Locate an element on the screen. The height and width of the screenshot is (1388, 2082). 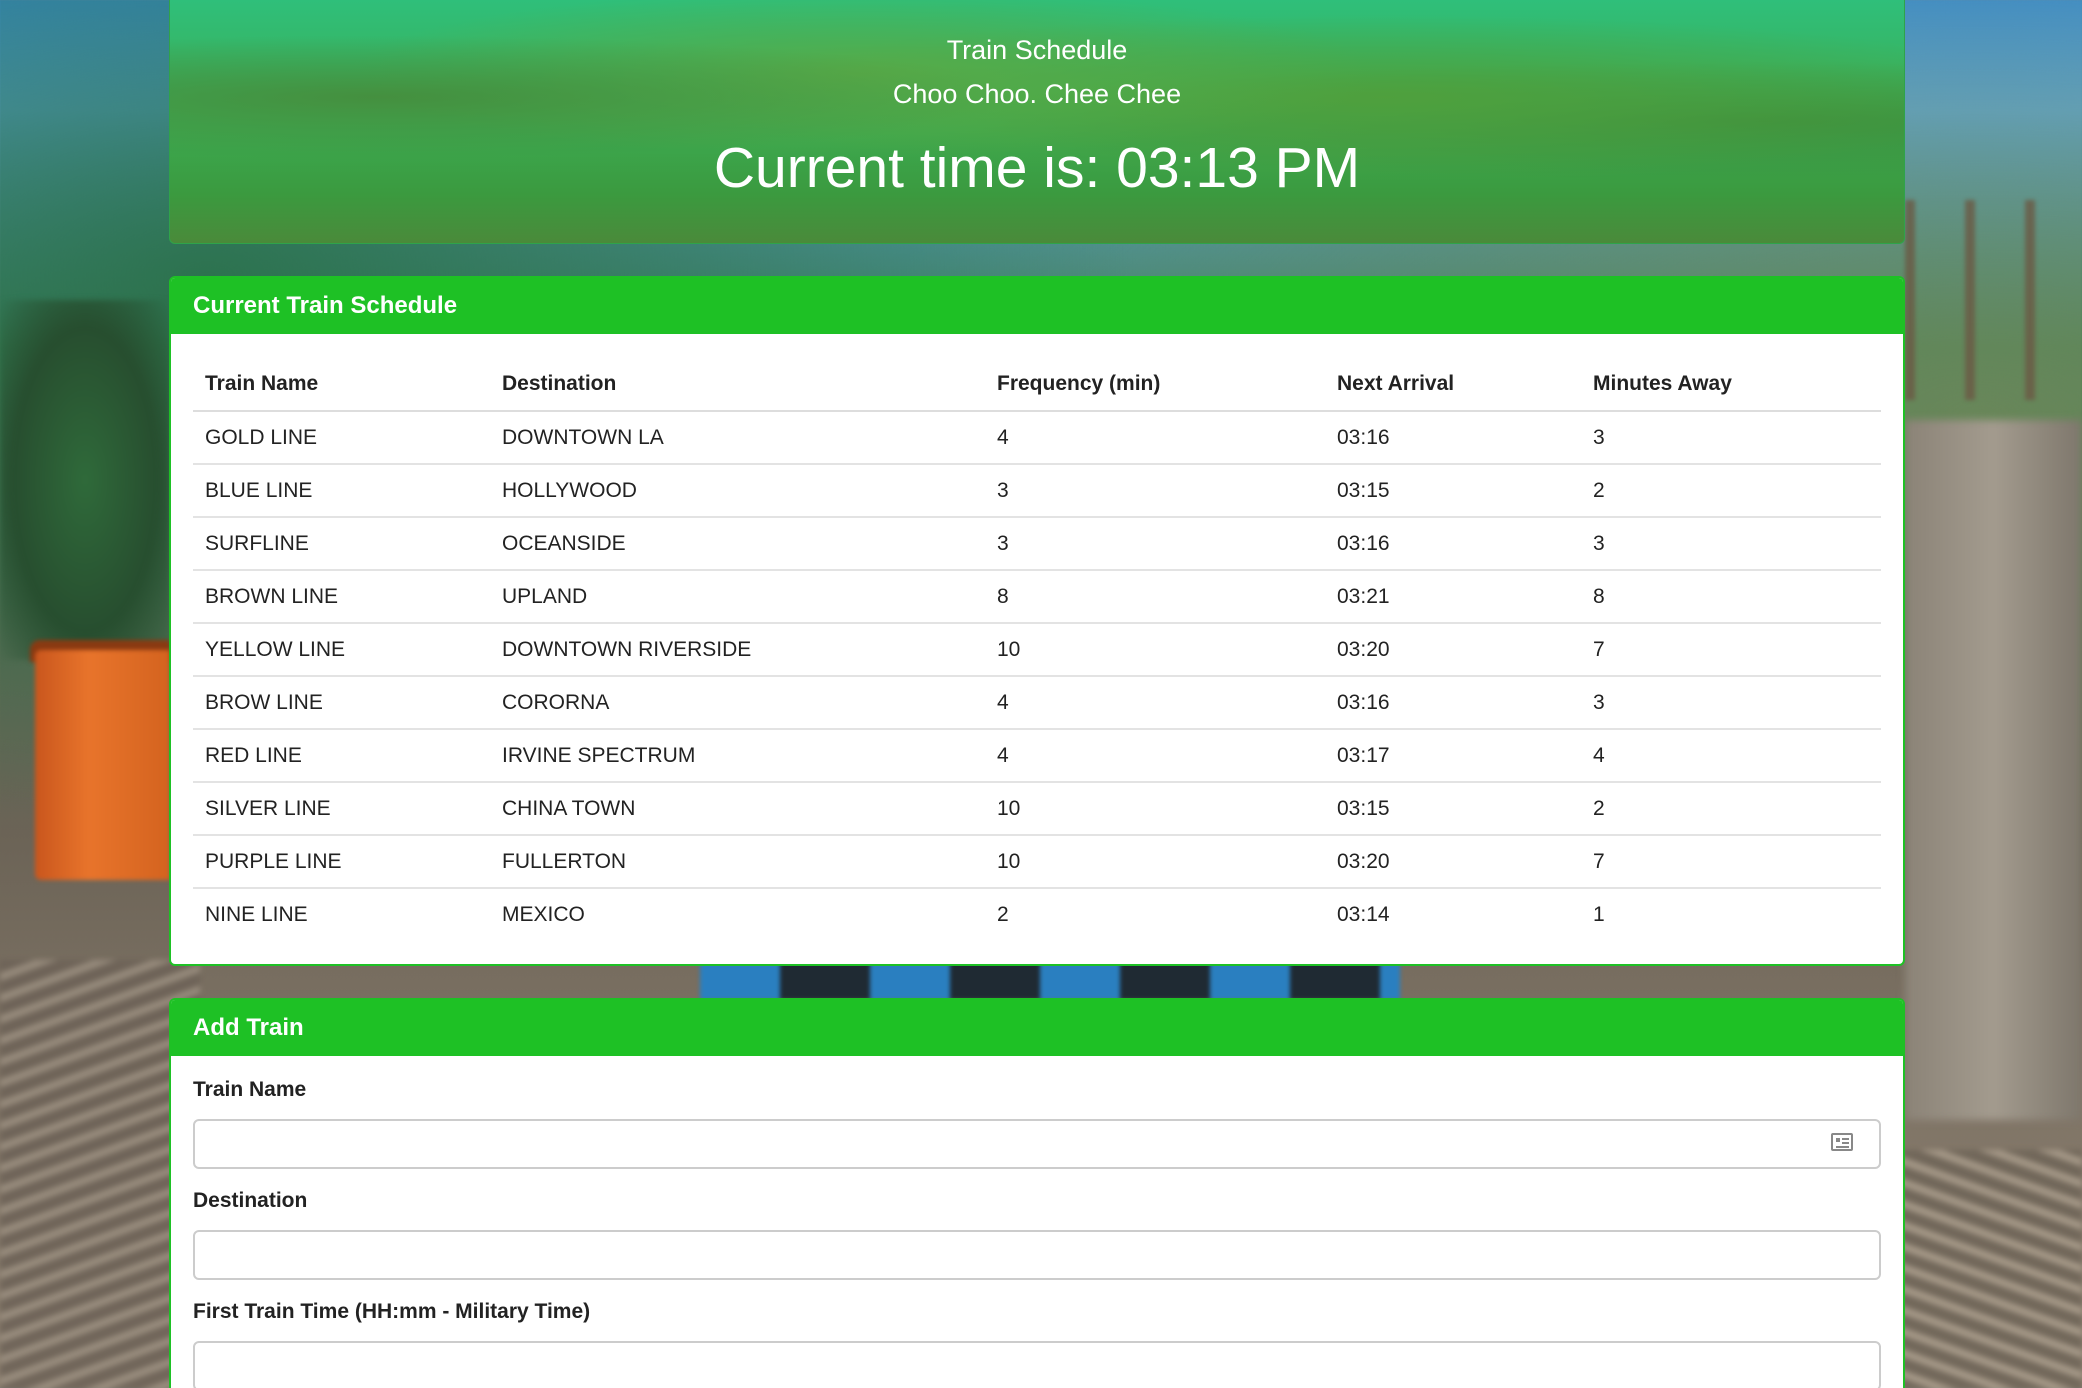
train-name-input-wrapper is located at coordinates (1037, 1144).